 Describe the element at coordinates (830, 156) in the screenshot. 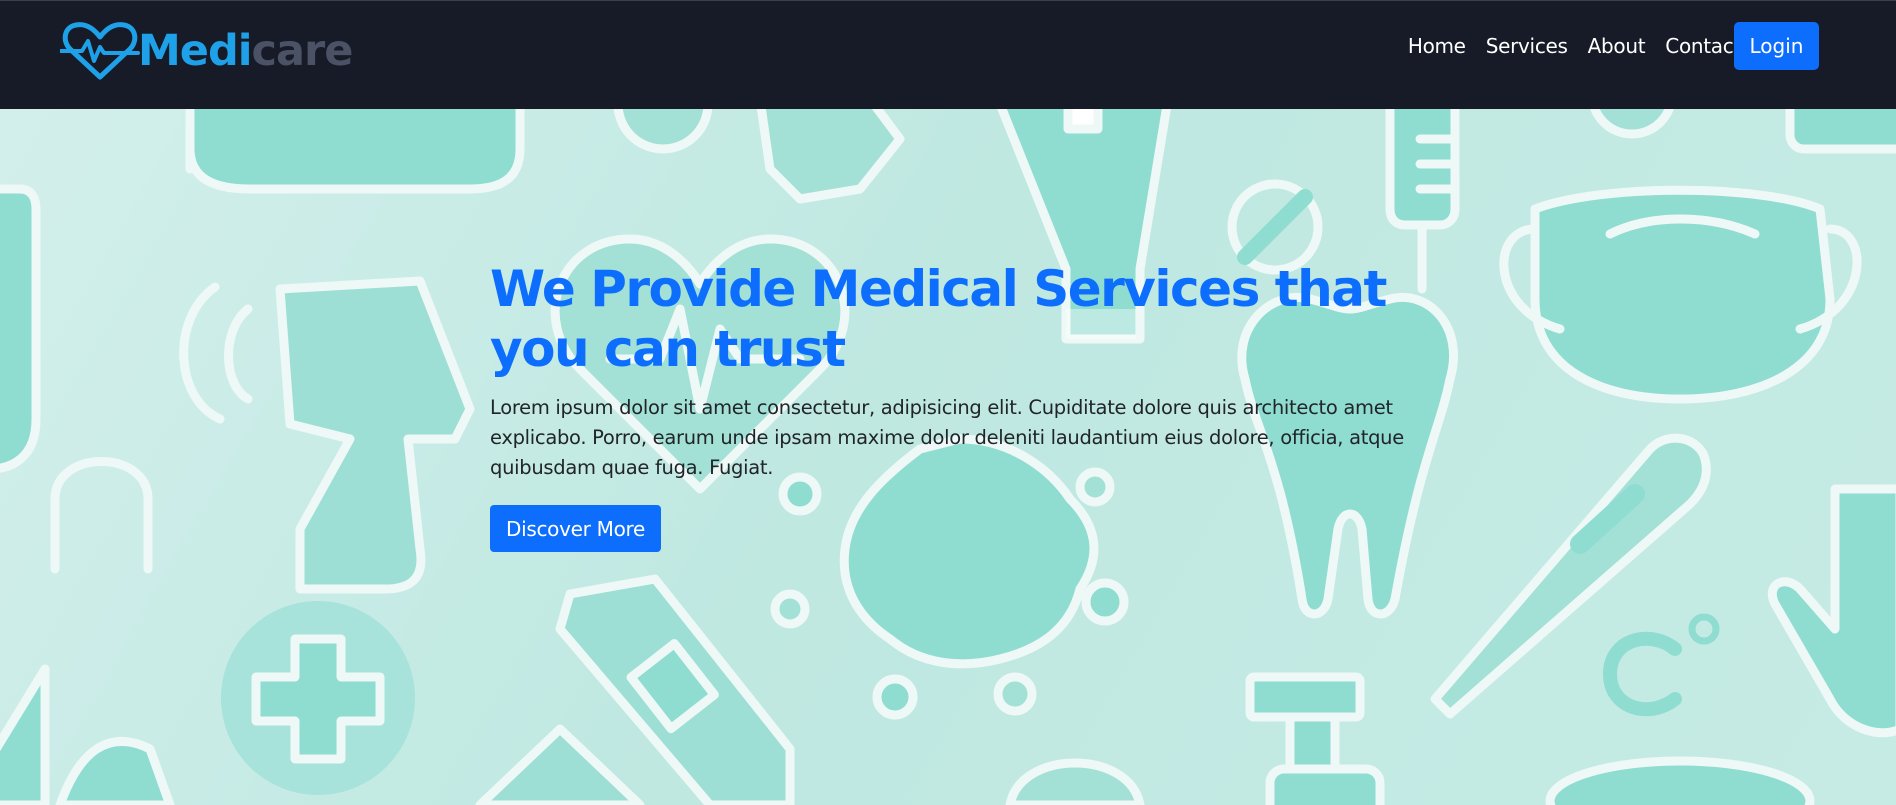

I see `ribbon-icon` at that location.